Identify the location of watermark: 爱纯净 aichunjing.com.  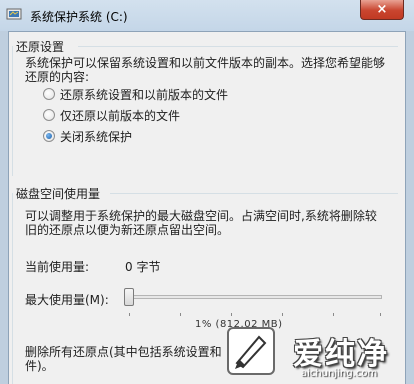
(317, 353).